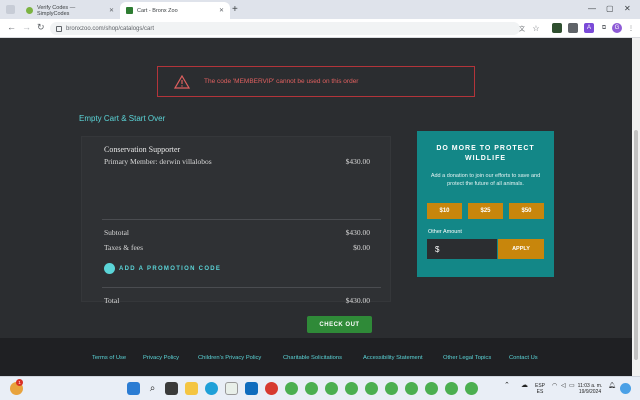 This screenshot has height=400, width=640. What do you see at coordinates (110, 28) in the screenshot?
I see `url-text: bronxzoo.com/shop/catalogs/cart` at bounding box center [110, 28].